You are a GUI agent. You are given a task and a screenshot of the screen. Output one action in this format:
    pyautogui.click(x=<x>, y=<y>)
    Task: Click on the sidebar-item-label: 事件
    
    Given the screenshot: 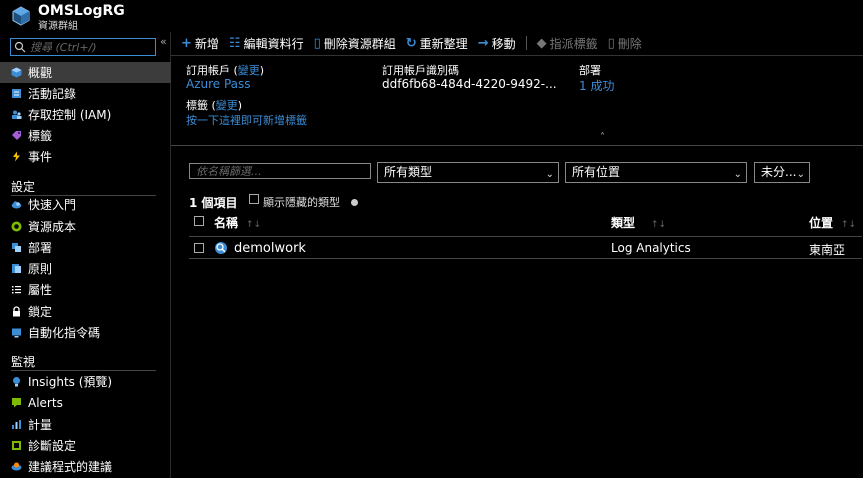 What is the action you would take?
    pyautogui.click(x=40, y=157)
    